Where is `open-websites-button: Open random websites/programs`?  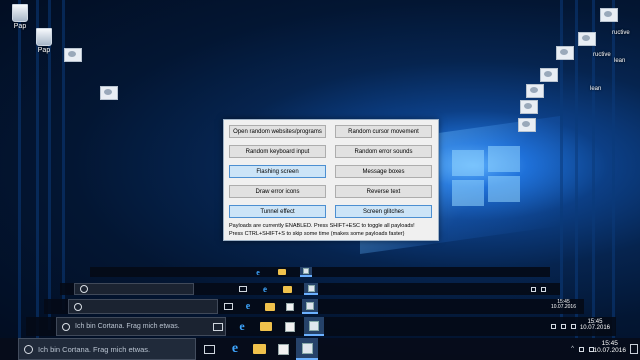
open-websites-button: Open random websites/programs is located at coordinates (277, 131).